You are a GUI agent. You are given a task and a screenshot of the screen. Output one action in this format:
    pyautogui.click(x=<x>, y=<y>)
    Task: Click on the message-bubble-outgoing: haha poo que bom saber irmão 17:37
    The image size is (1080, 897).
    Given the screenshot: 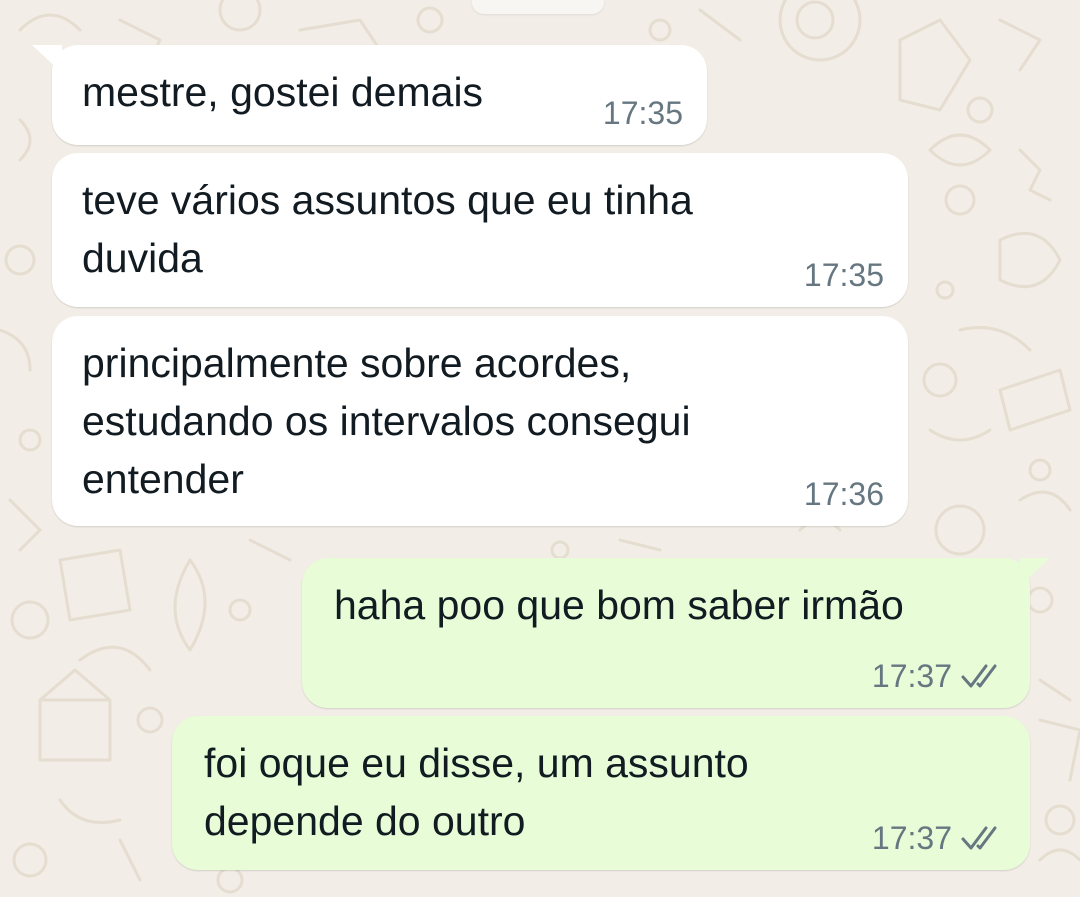 What is the action you would take?
    pyautogui.click(x=676, y=633)
    